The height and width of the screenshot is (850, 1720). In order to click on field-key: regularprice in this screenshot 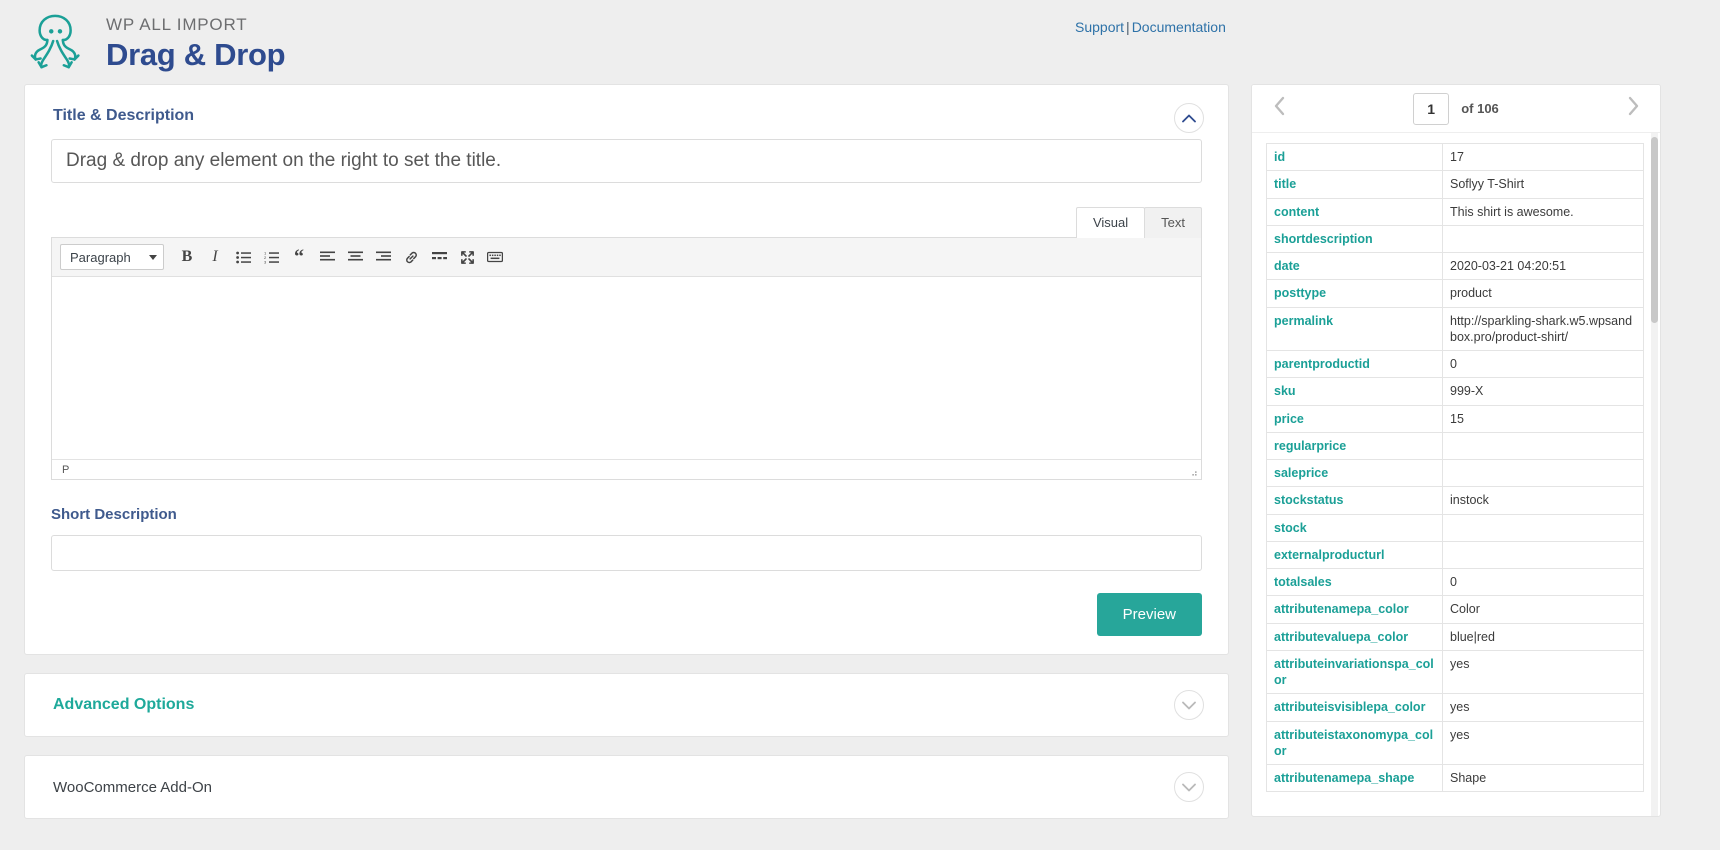, I will do `click(1354, 446)`.